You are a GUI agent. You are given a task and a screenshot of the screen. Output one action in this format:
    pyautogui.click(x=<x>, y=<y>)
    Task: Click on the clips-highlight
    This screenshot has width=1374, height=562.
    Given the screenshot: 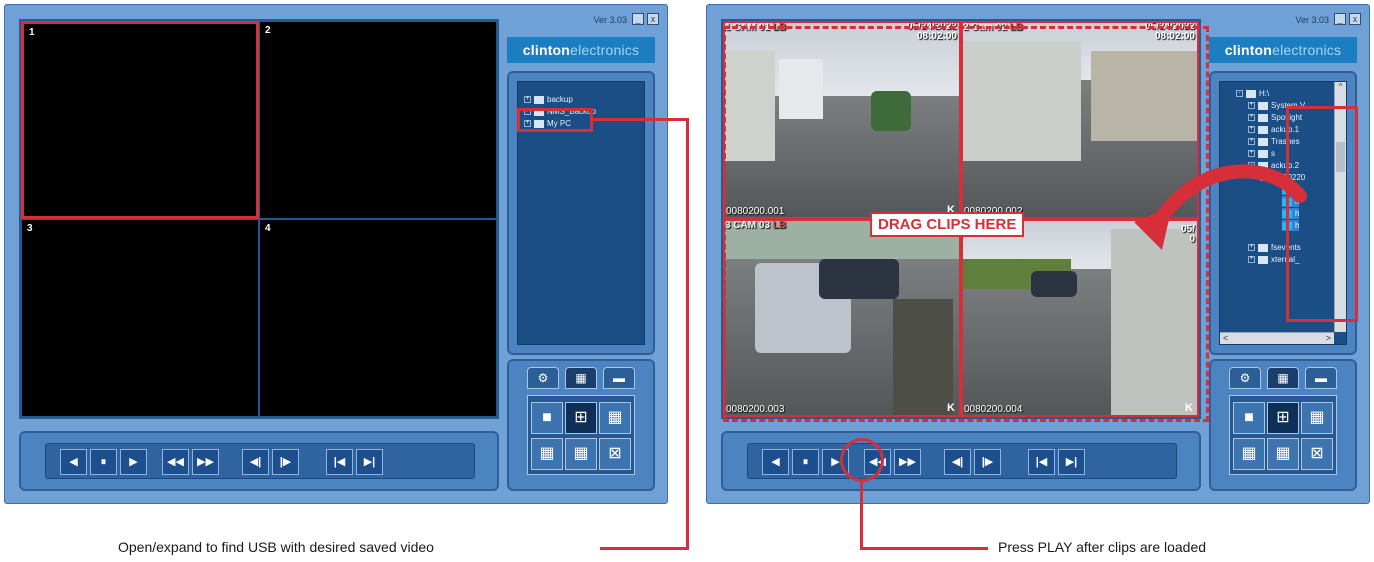 What is the action you would take?
    pyautogui.click(x=1322, y=214)
    